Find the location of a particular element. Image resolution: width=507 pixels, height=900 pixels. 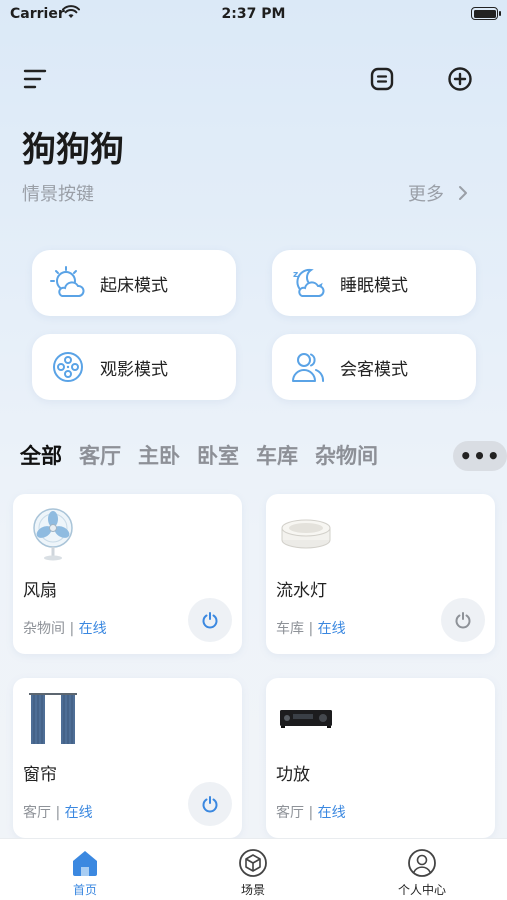

page-title: 狗狗狗 is located at coordinates (73, 150).